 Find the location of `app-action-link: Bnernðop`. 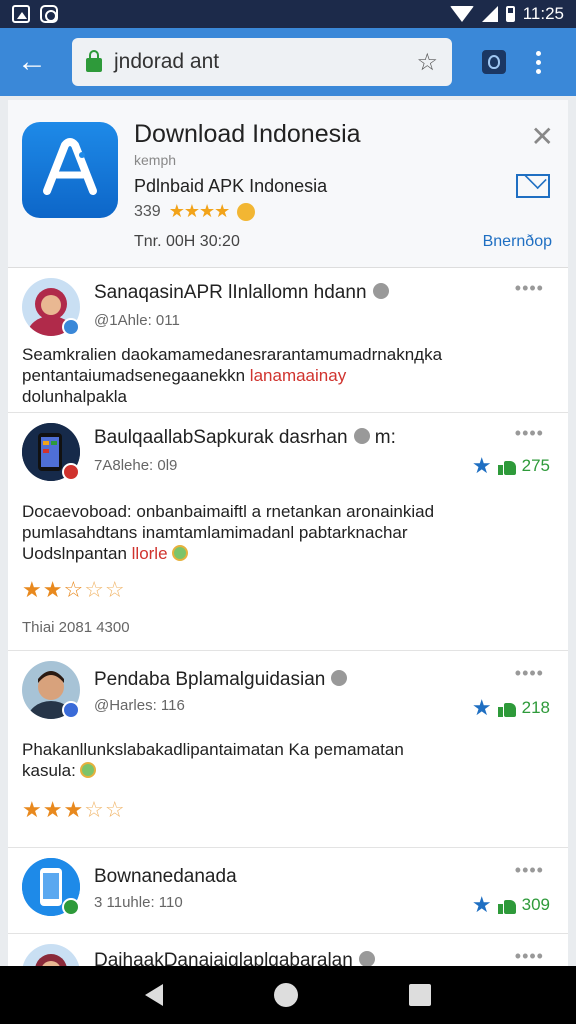

app-action-link: Bnernðop is located at coordinates (517, 242).